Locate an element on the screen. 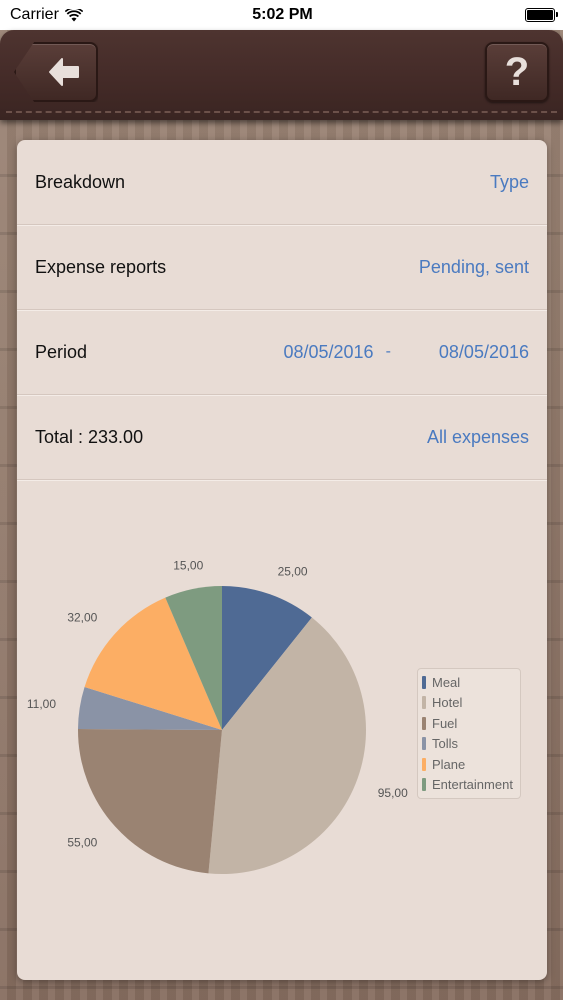 The height and width of the screenshot is (1000, 563). pie-slice-fuel is located at coordinates (150, 801).